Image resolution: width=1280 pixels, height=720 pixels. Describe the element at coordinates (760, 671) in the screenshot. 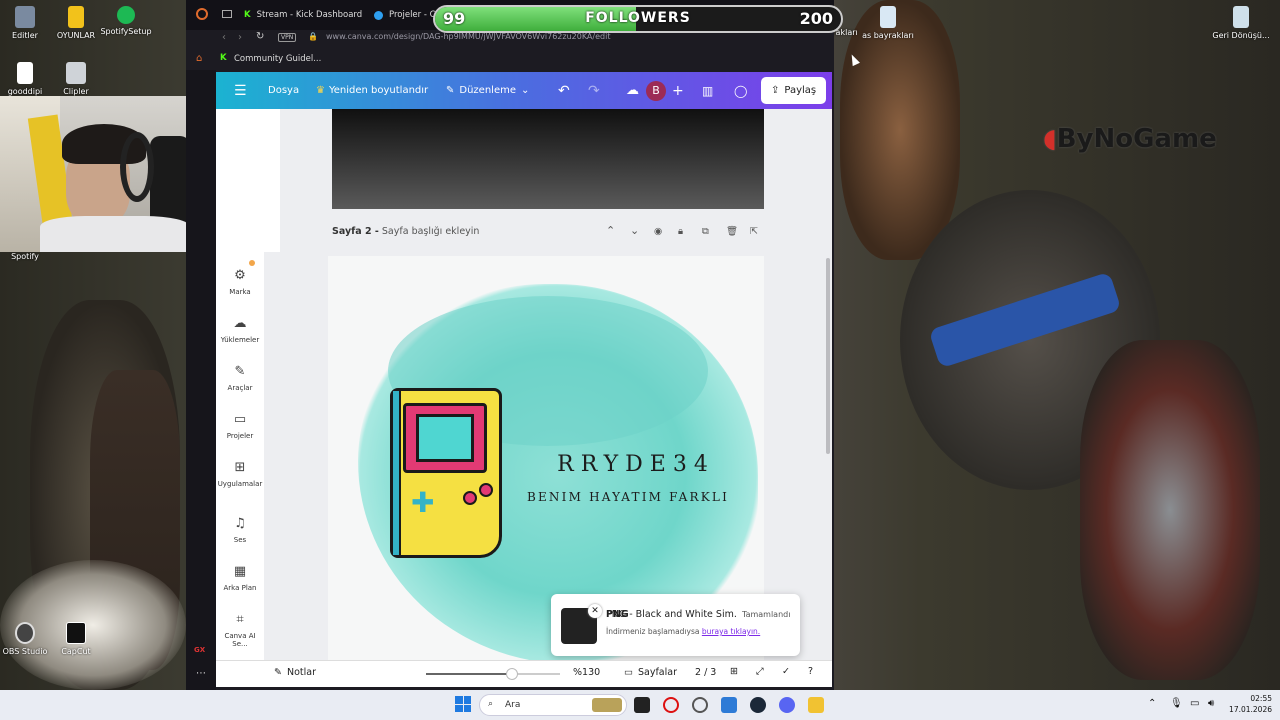

I see `fullscreen-icon: ⤢` at that location.